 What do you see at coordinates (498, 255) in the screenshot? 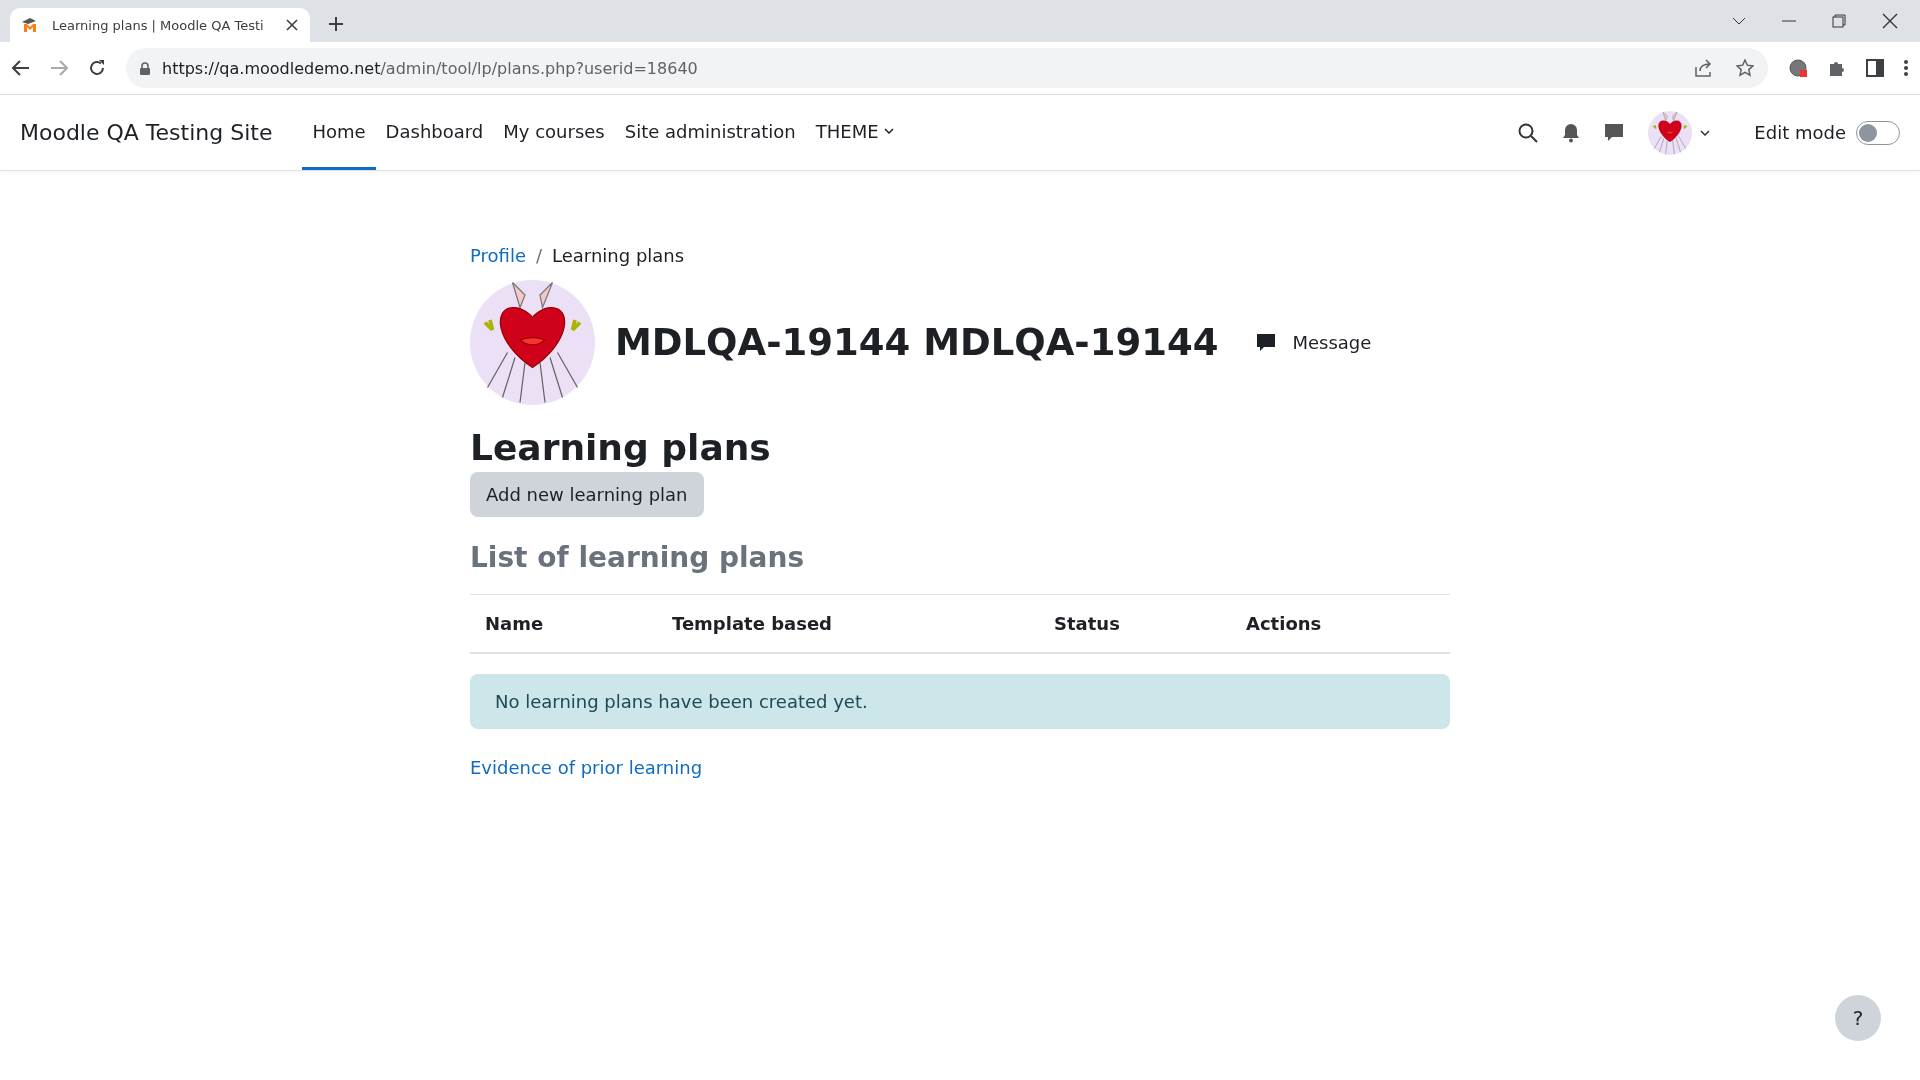
I see `breadcrumb-item: Profile` at bounding box center [498, 255].